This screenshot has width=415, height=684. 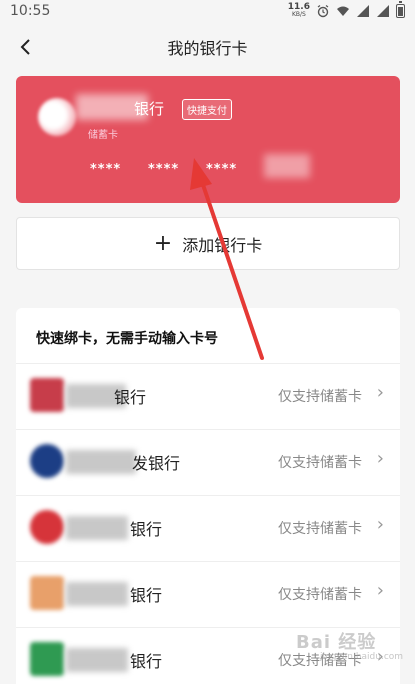 I want to click on net-speed-unit: KB/S, so click(x=298, y=14).